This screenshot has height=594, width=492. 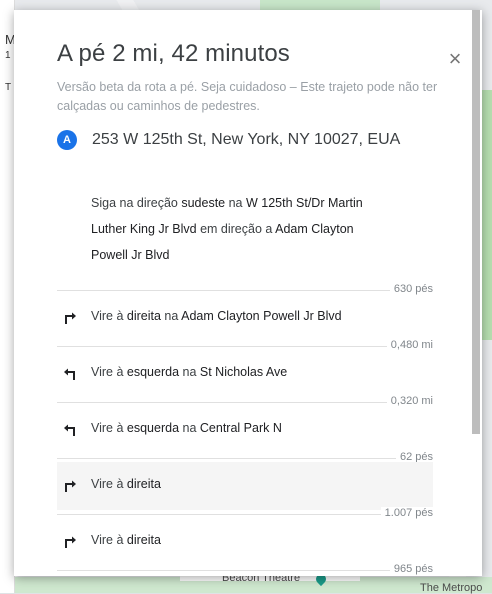 I want to click on step-text-street: Adam Clayton Powell Jr Blvd, so click(x=261, y=316).